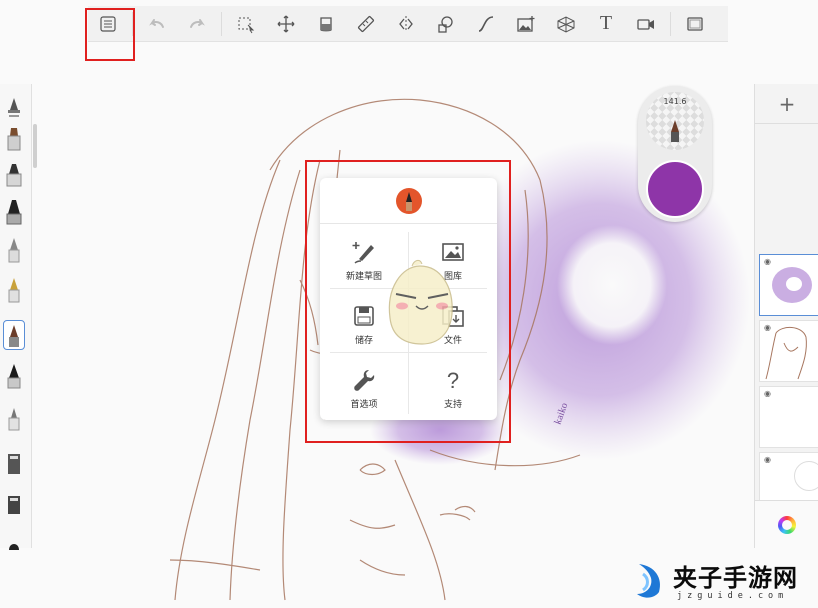 This screenshot has width=818, height=608. I want to click on shapes-icon, so click(445, 24).